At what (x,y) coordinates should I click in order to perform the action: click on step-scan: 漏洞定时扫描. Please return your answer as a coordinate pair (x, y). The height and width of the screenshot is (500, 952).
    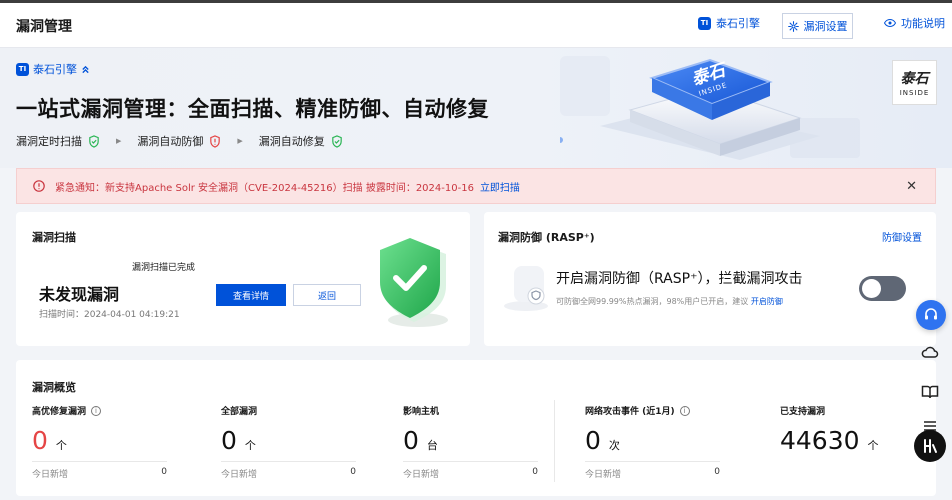
    Looking at the image, I should click on (58, 141).